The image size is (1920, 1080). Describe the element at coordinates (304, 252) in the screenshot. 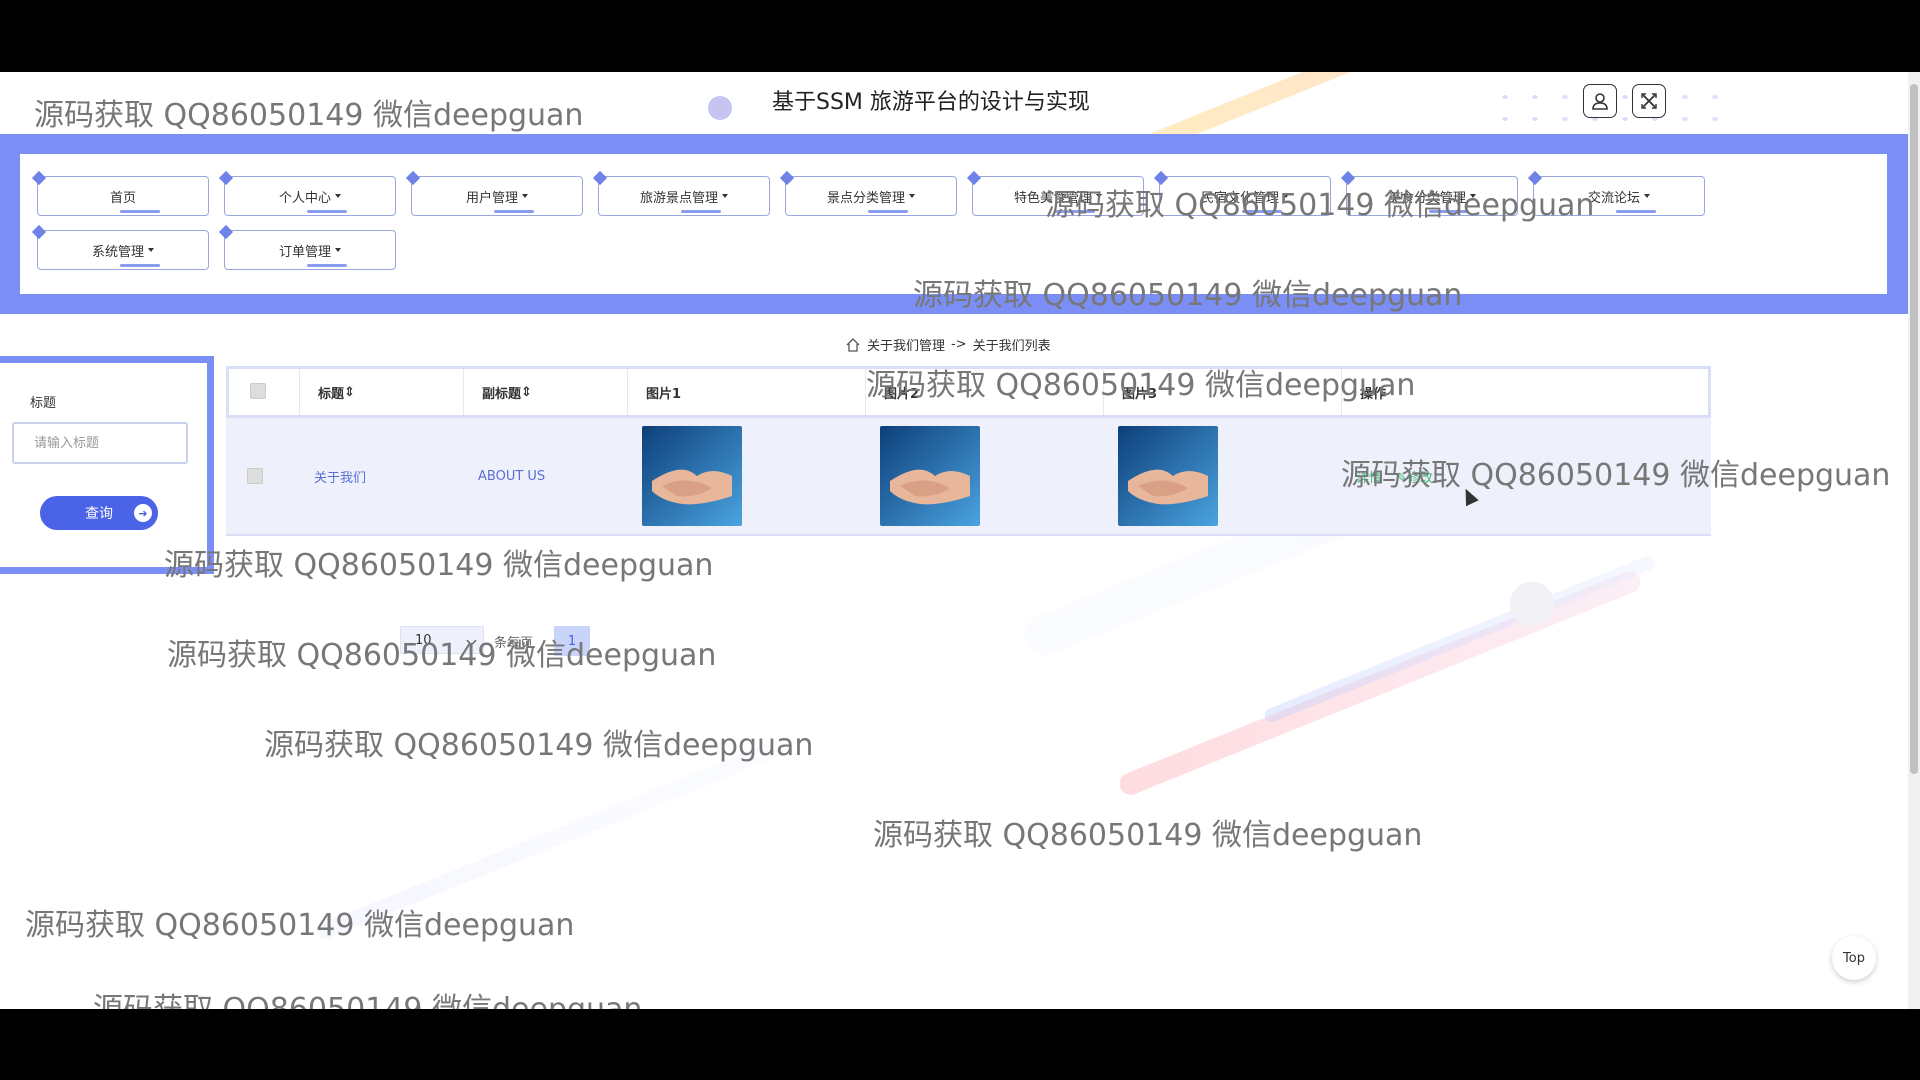

I see `nav-item-label: 订单管理` at that location.